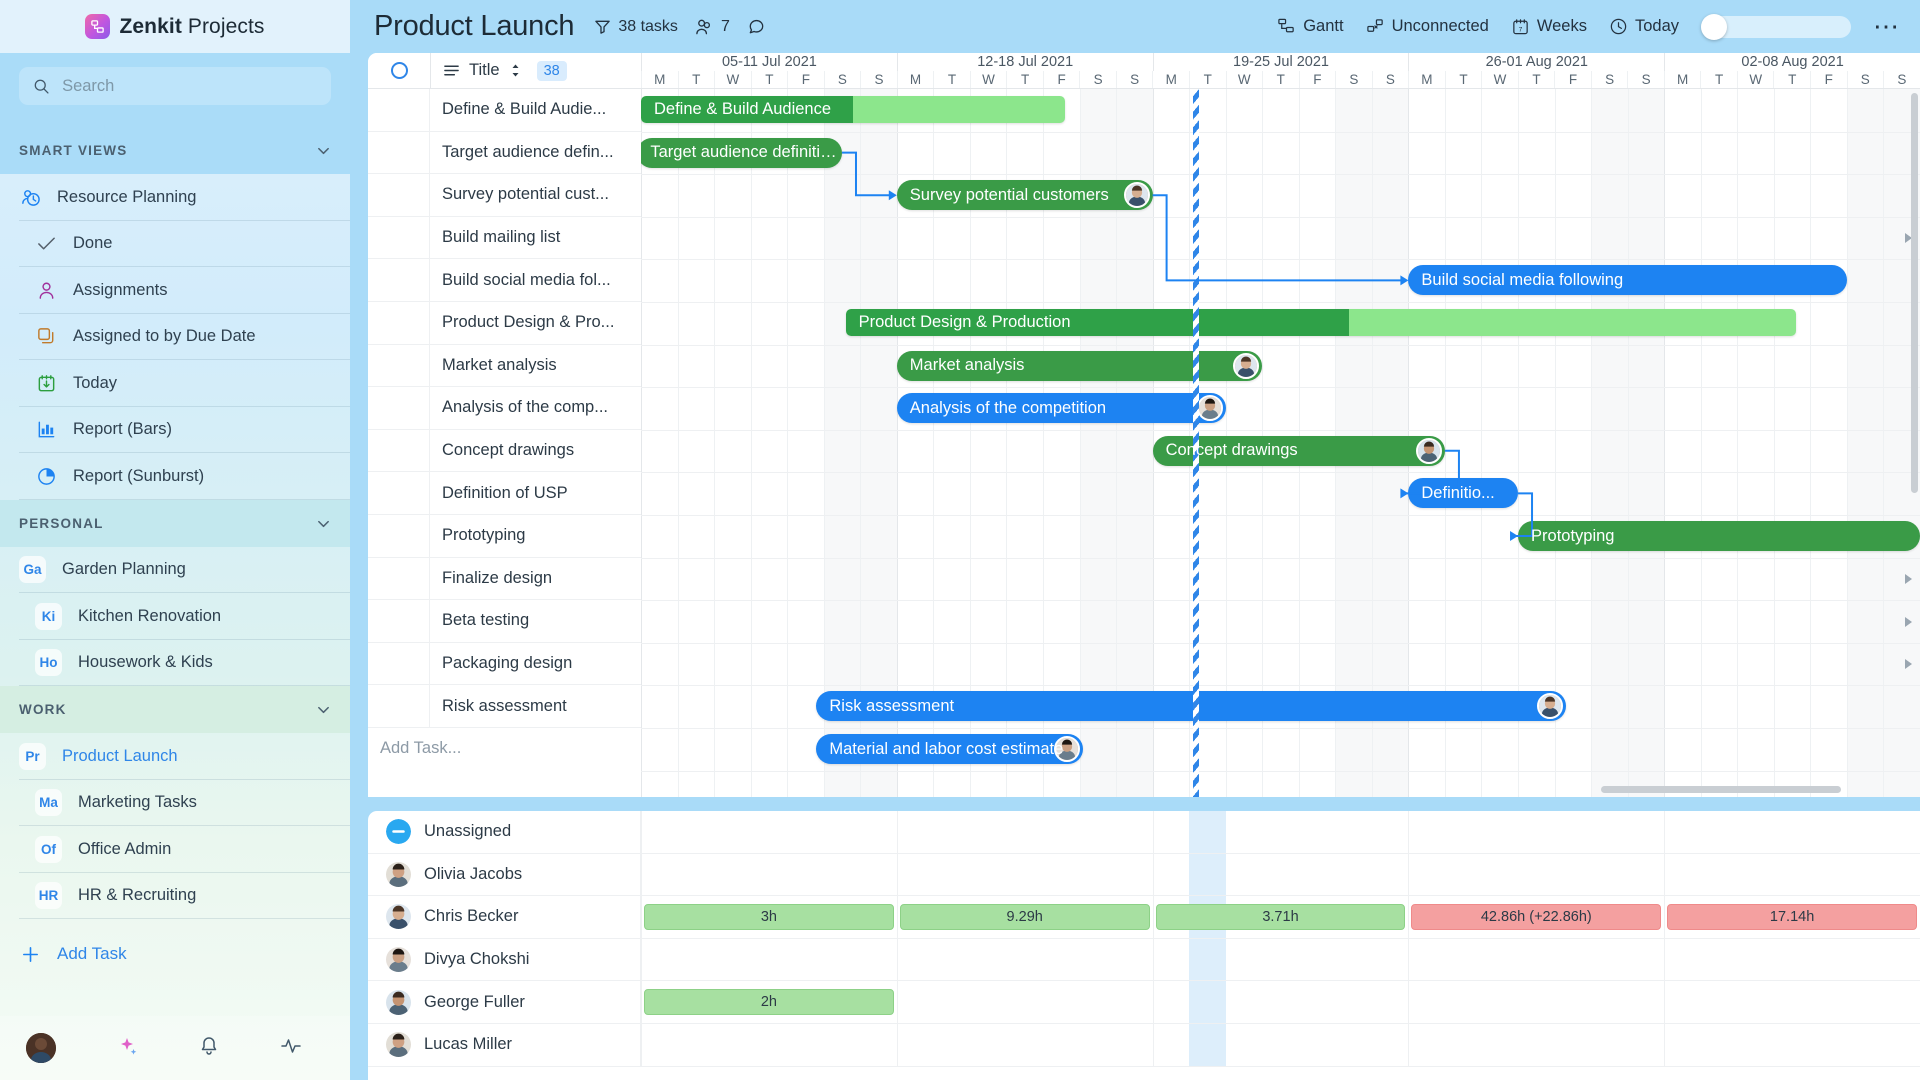  Describe the element at coordinates (175, 430) in the screenshot. I see `sidebar-item-report-bars: Report (Bars)` at that location.